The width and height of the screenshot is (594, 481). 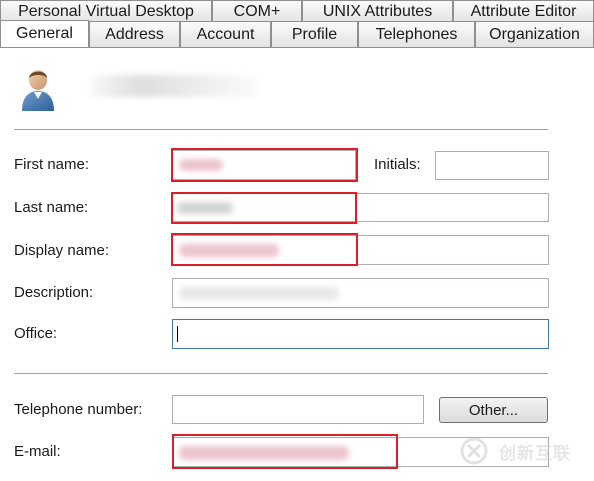 What do you see at coordinates (134, 34) in the screenshot?
I see `tab-address: Address` at bounding box center [134, 34].